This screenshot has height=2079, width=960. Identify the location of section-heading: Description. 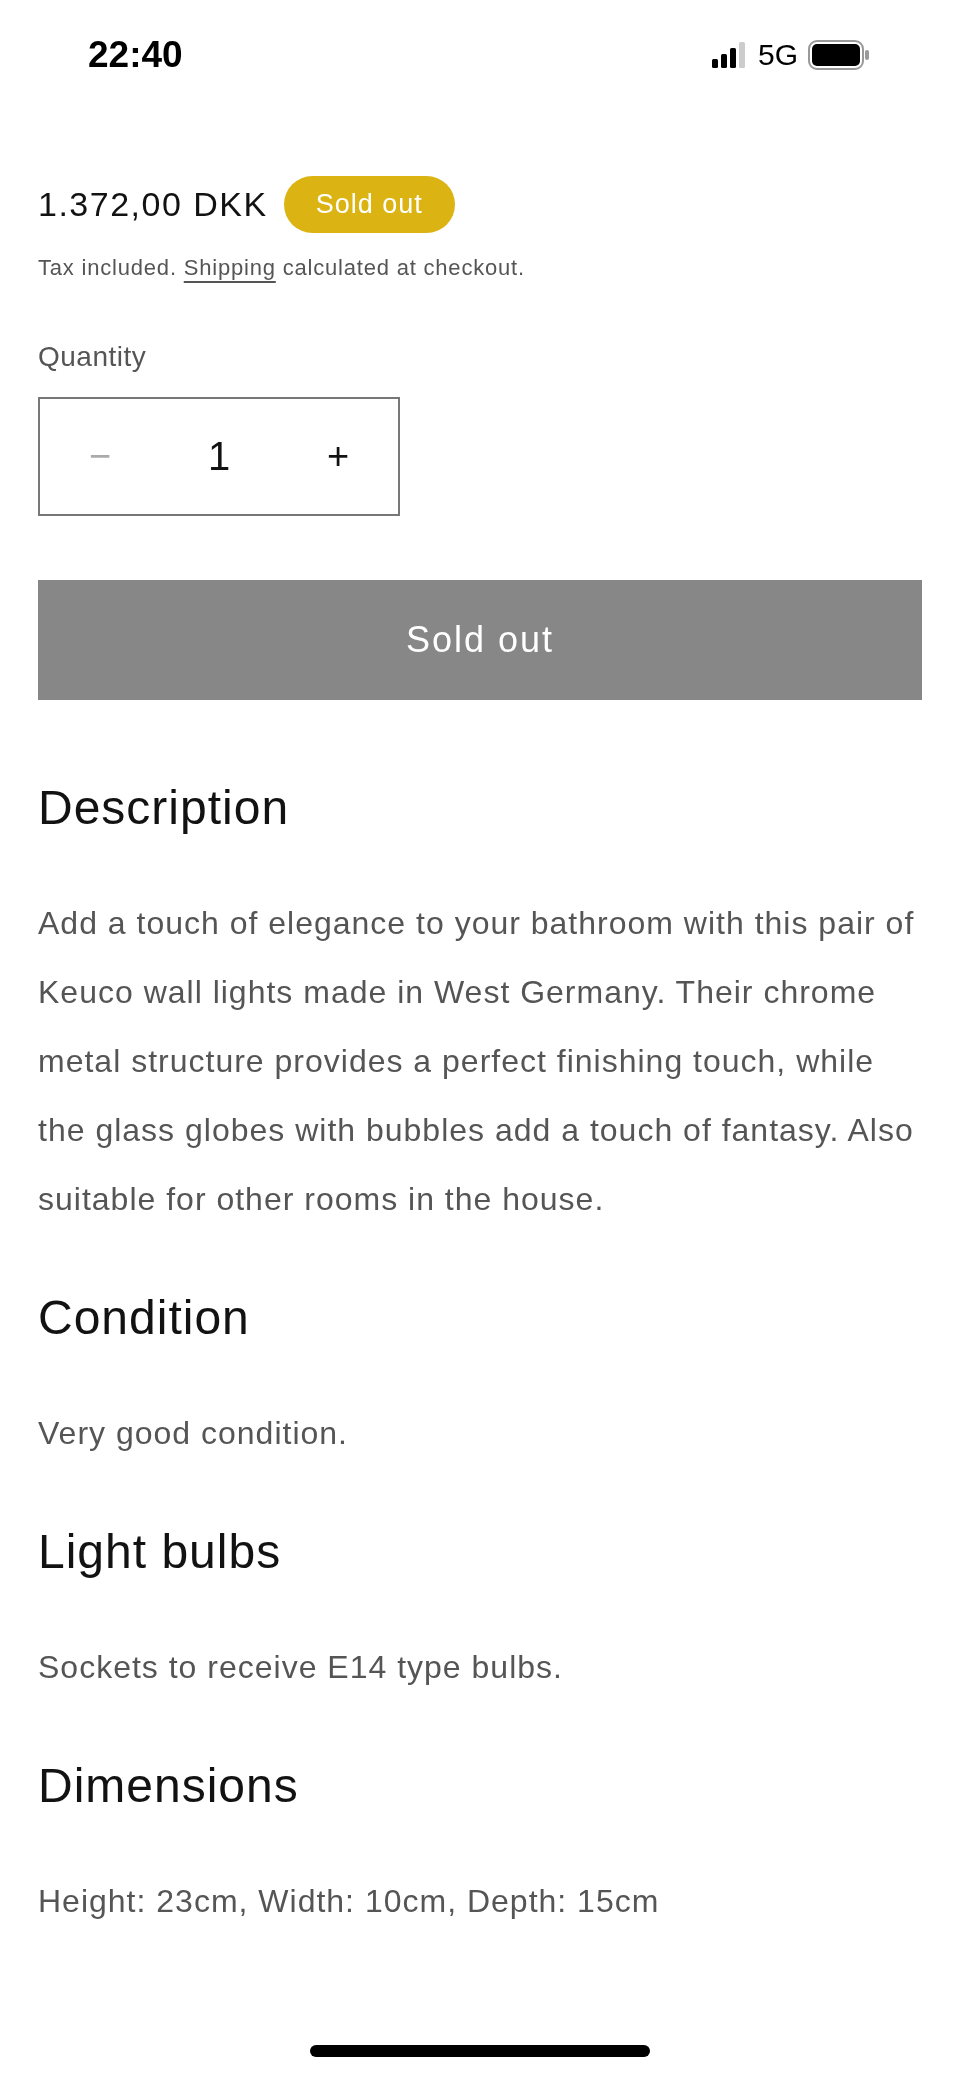
(164, 807).